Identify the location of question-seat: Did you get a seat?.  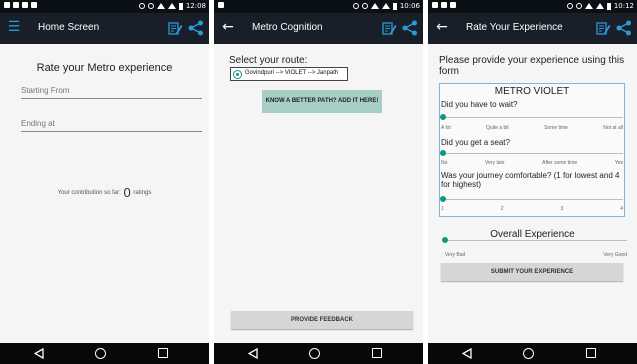
(475, 142).